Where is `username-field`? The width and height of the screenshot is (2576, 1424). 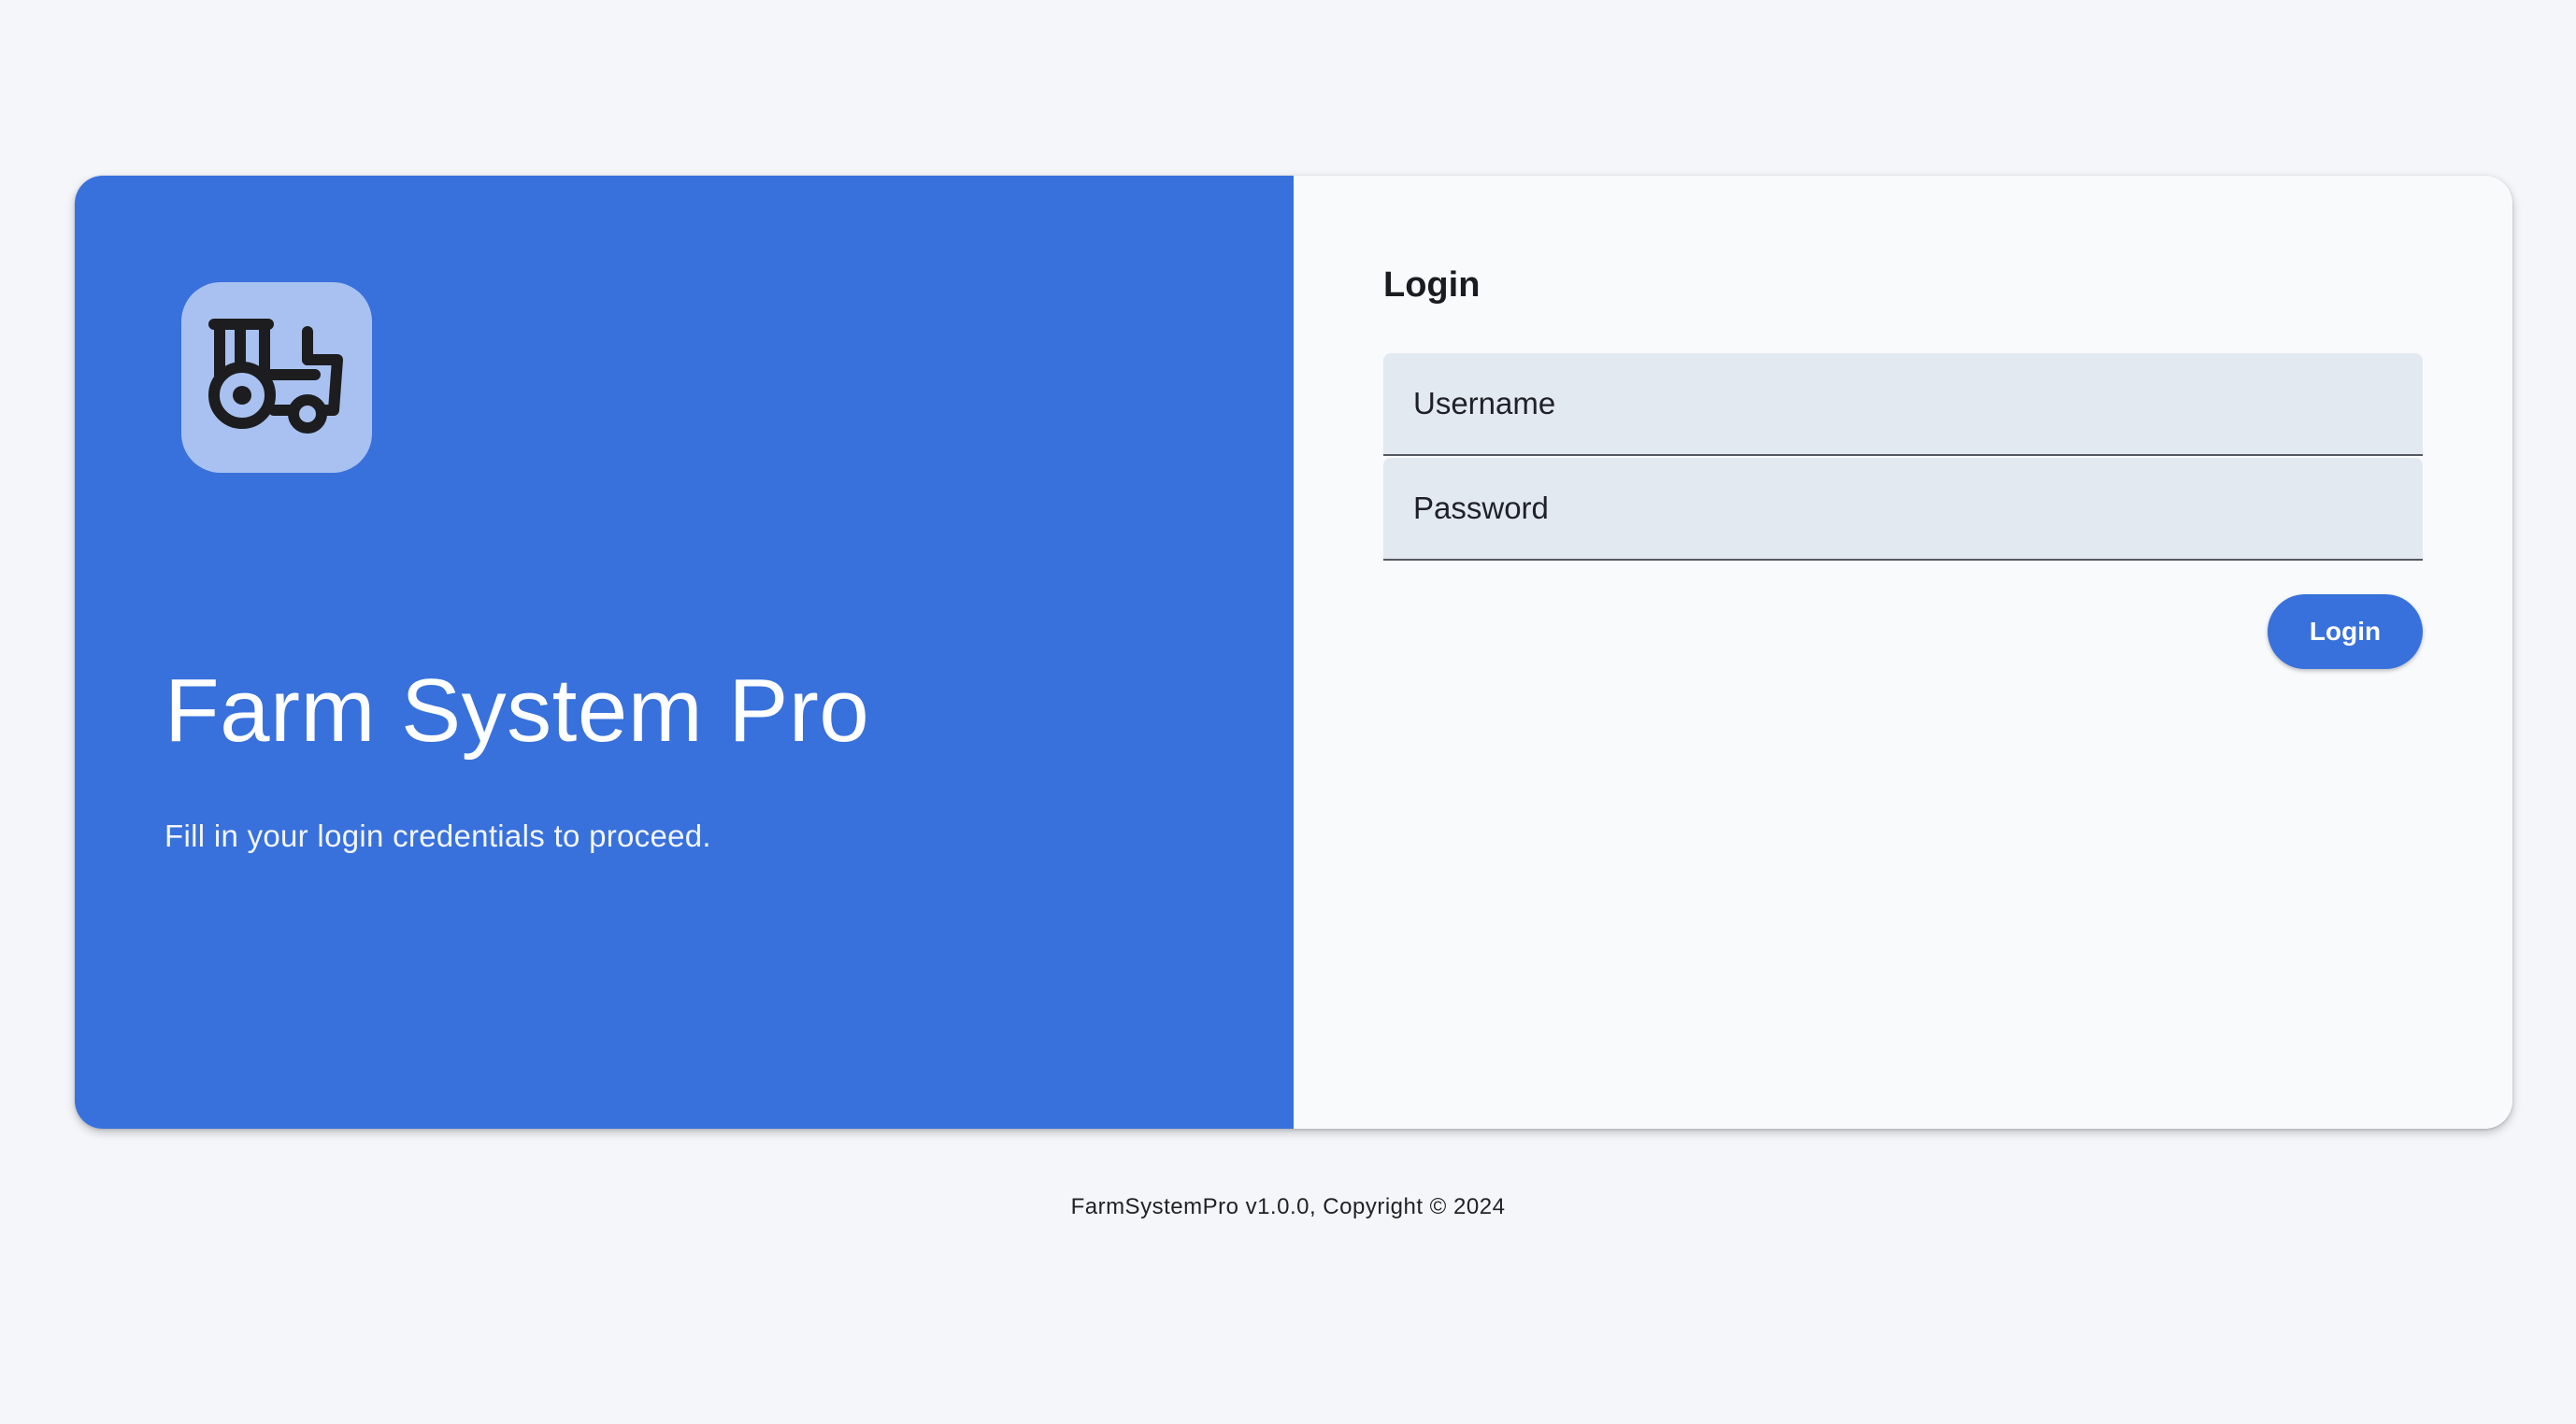 username-field is located at coordinates (1903, 404).